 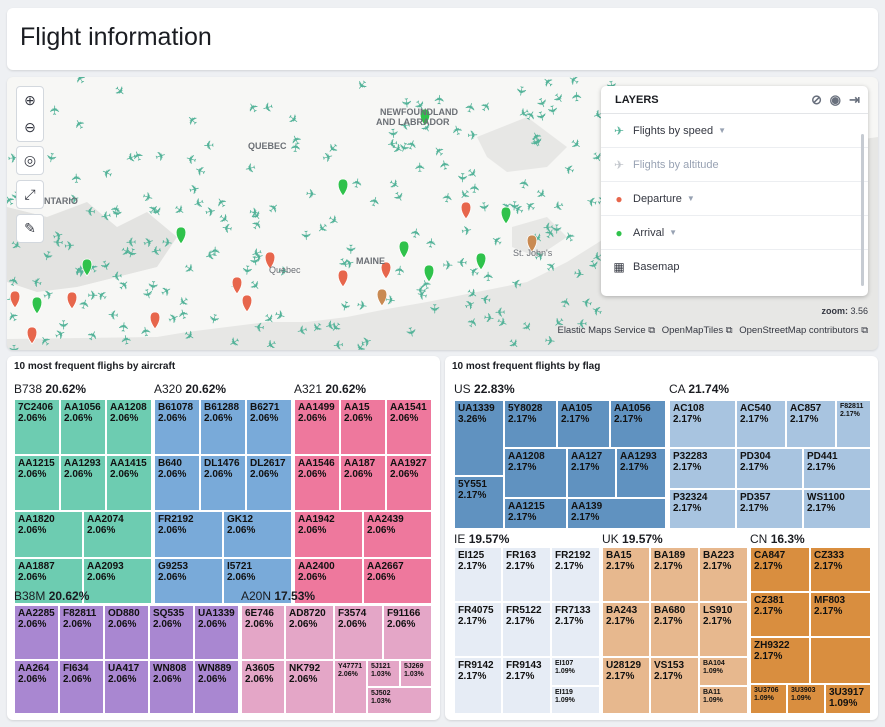 What do you see at coordinates (526, 629) in the screenshot?
I see `treemap-cell: FR5122 2.17%` at bounding box center [526, 629].